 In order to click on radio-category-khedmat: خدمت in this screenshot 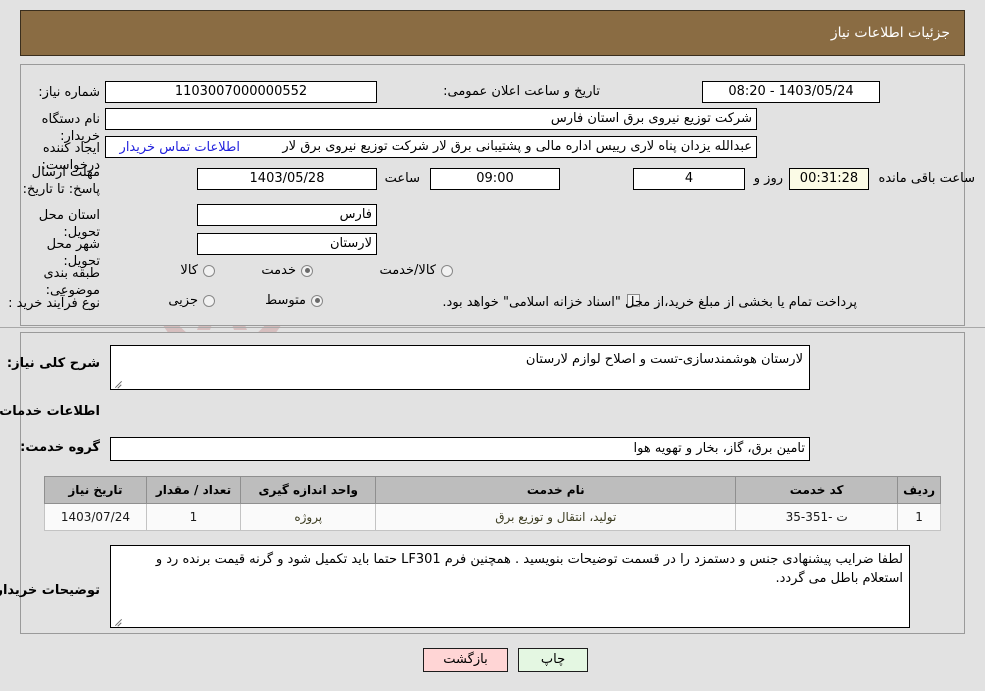, I will do `click(287, 270)`.